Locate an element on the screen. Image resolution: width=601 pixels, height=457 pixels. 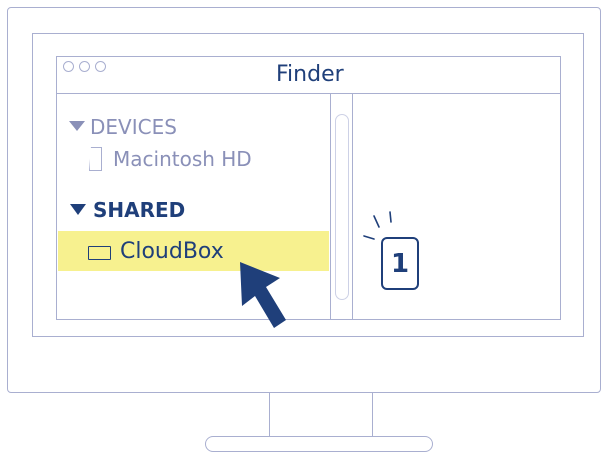
expand-triangle-icon is located at coordinates (78, 209).